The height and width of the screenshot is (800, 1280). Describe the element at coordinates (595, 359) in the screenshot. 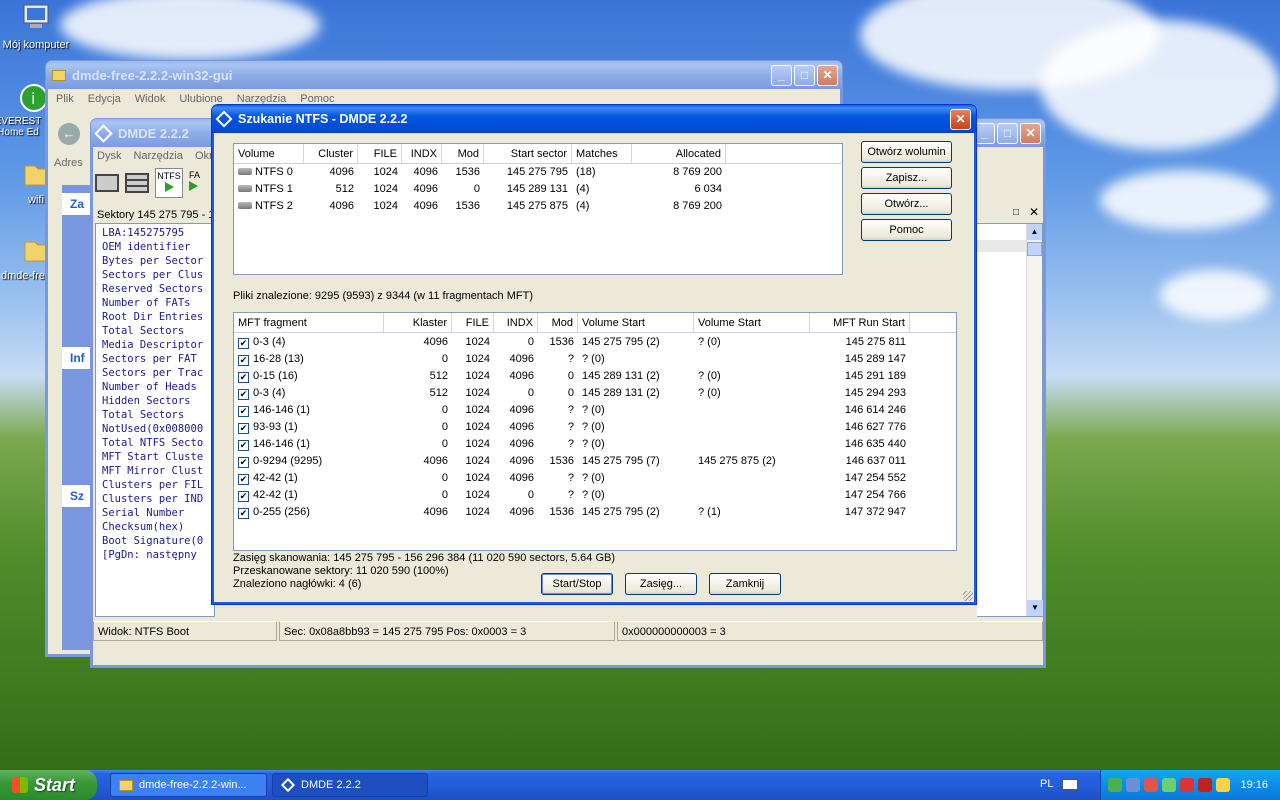

I see `mft-row: ✔ 16-28 (13) 0 1024 4096? ? (0) 145 289 147` at that location.